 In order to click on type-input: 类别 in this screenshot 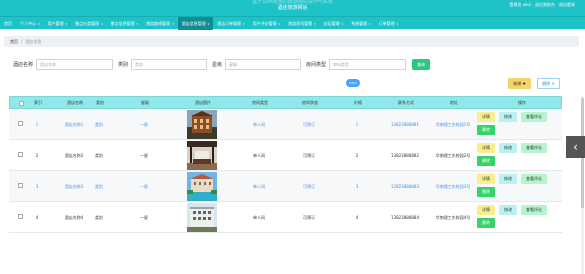, I will do `click(169, 64)`.